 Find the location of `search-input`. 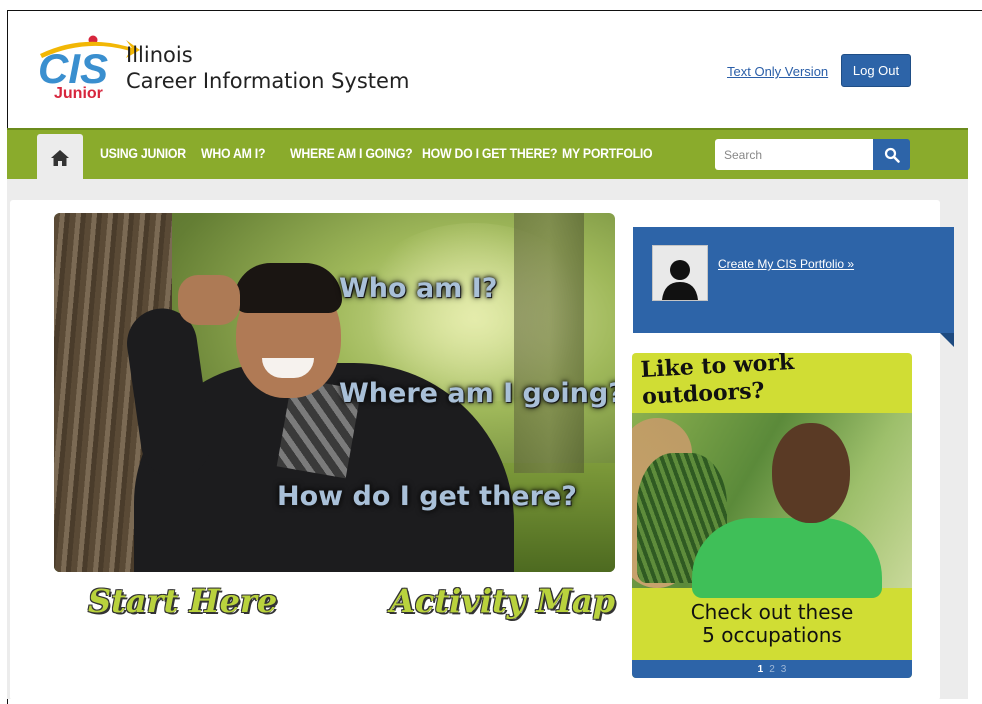

search-input is located at coordinates (795, 154).